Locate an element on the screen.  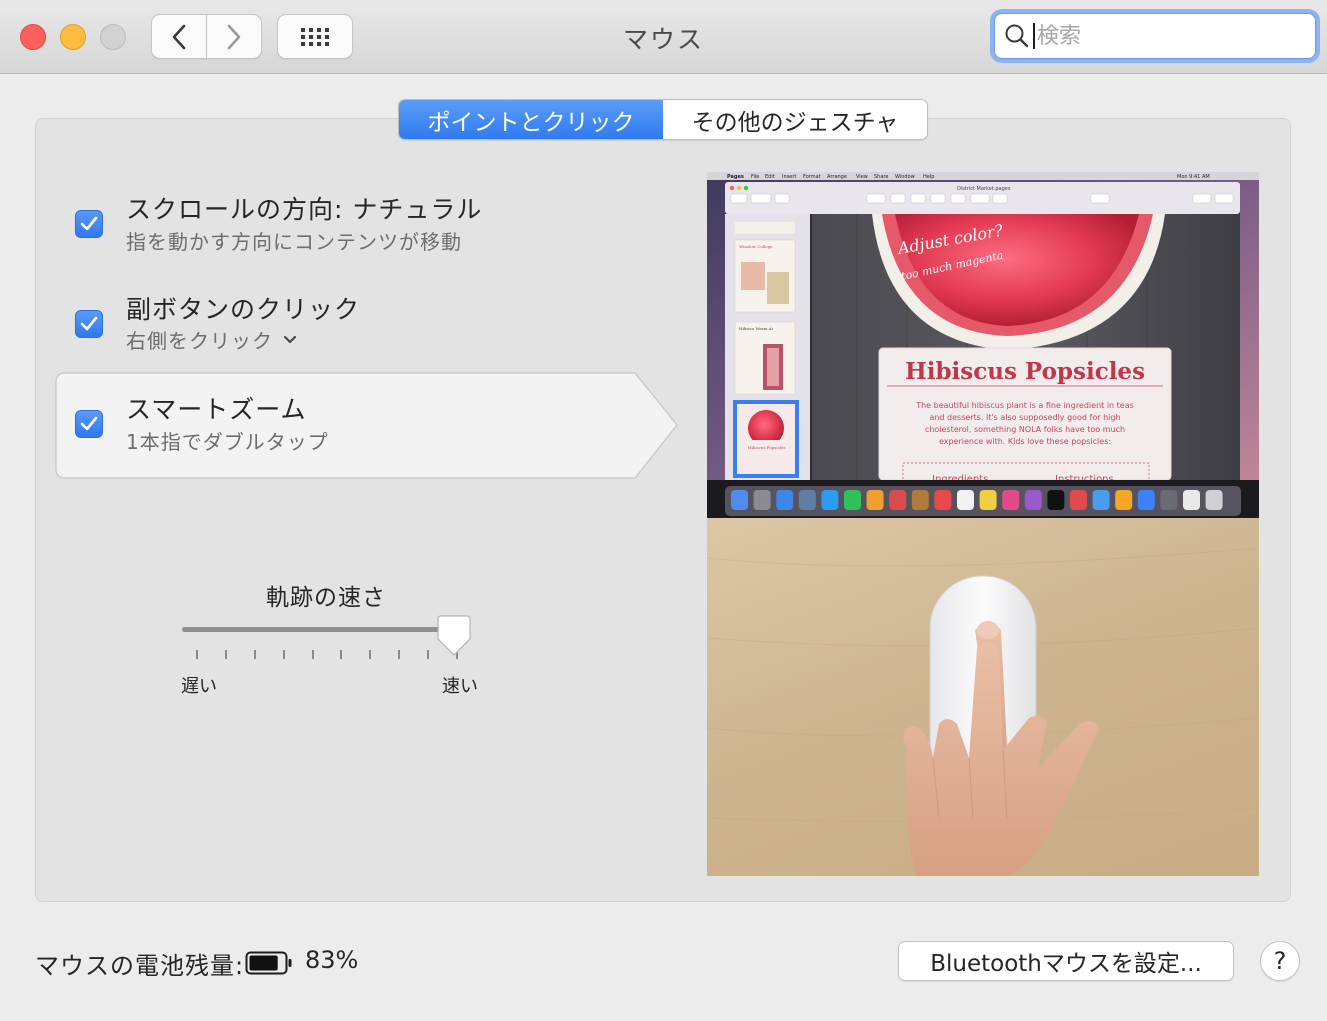
svg-text: Mon 9:41 AM is located at coordinates (1193, 177).